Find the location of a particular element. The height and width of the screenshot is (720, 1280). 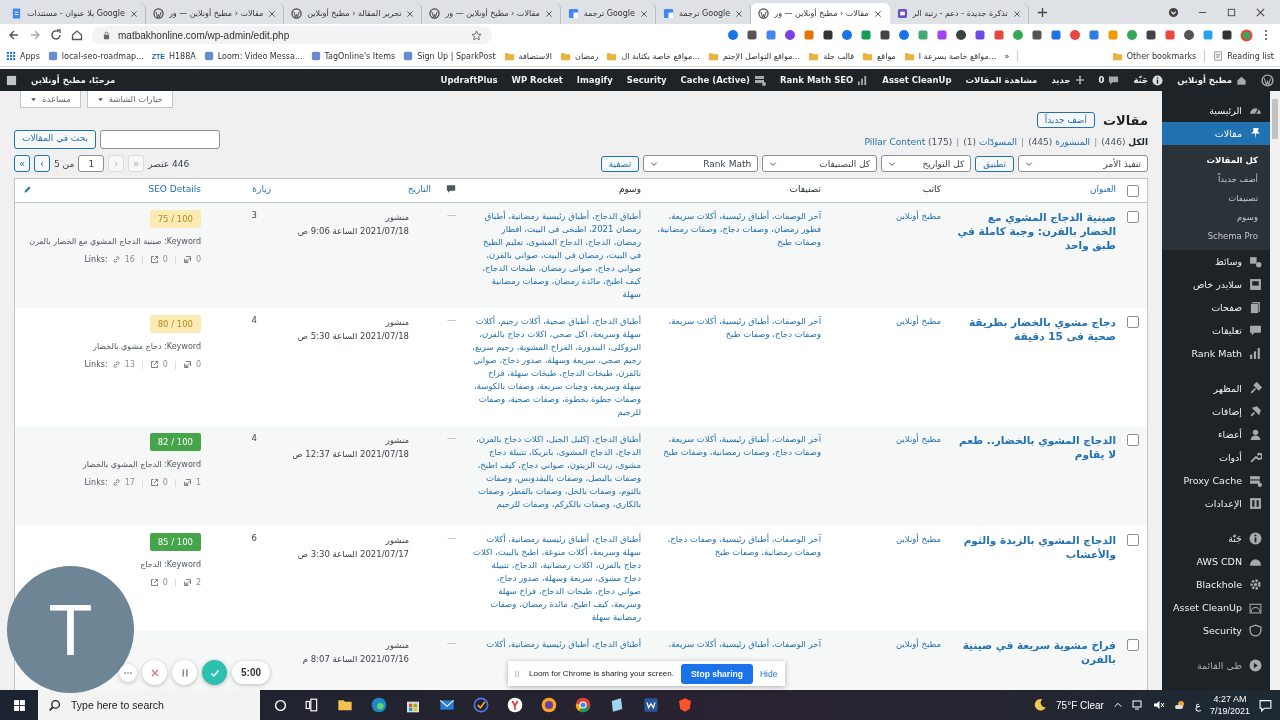

taskbar-search-field: Type here to search is located at coordinates (149, 705).